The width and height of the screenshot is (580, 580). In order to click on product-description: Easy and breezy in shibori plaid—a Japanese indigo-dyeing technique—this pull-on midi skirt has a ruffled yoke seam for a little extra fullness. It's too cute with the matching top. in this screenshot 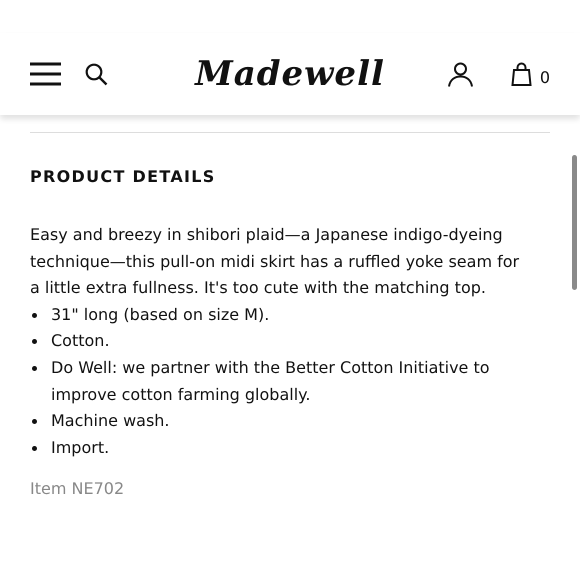, I will do `click(275, 262)`.